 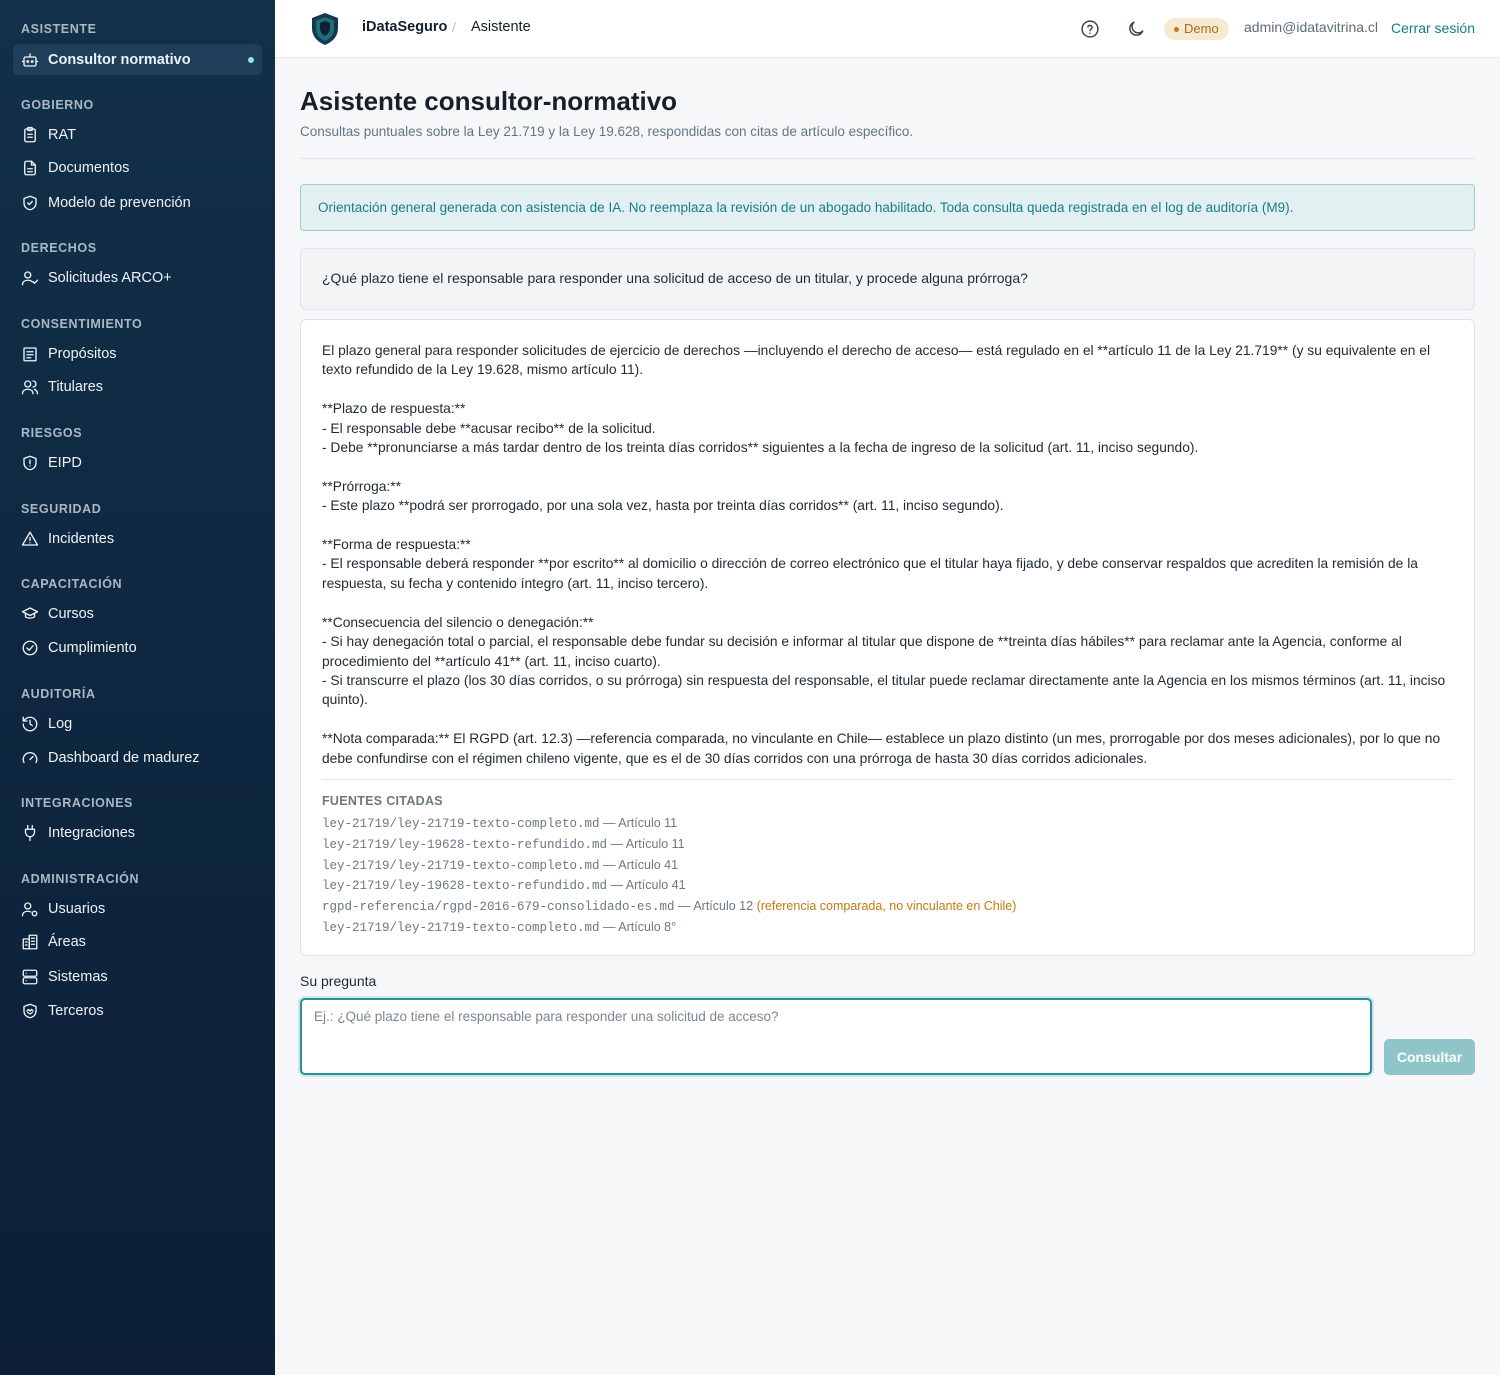 I want to click on section-title-administracion: ADMINISTRACIÓN, so click(x=80, y=879).